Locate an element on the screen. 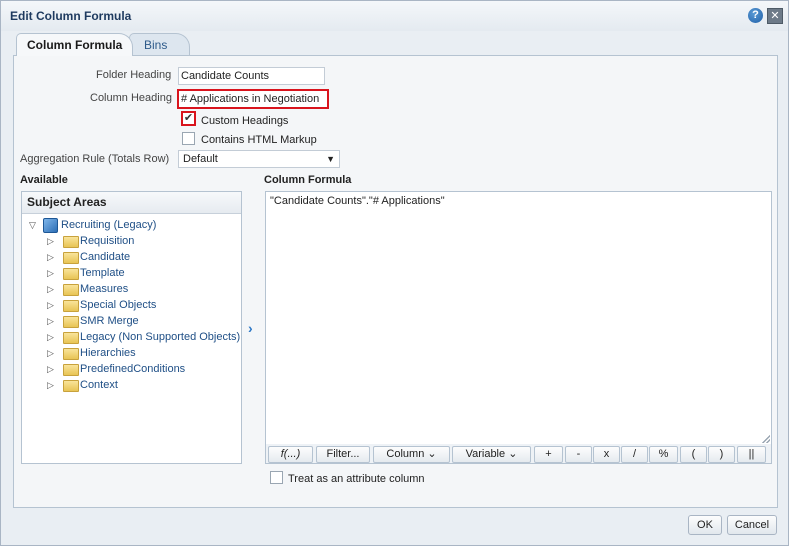 The width and height of the screenshot is (789, 546). function-button: f(...) is located at coordinates (290, 454).